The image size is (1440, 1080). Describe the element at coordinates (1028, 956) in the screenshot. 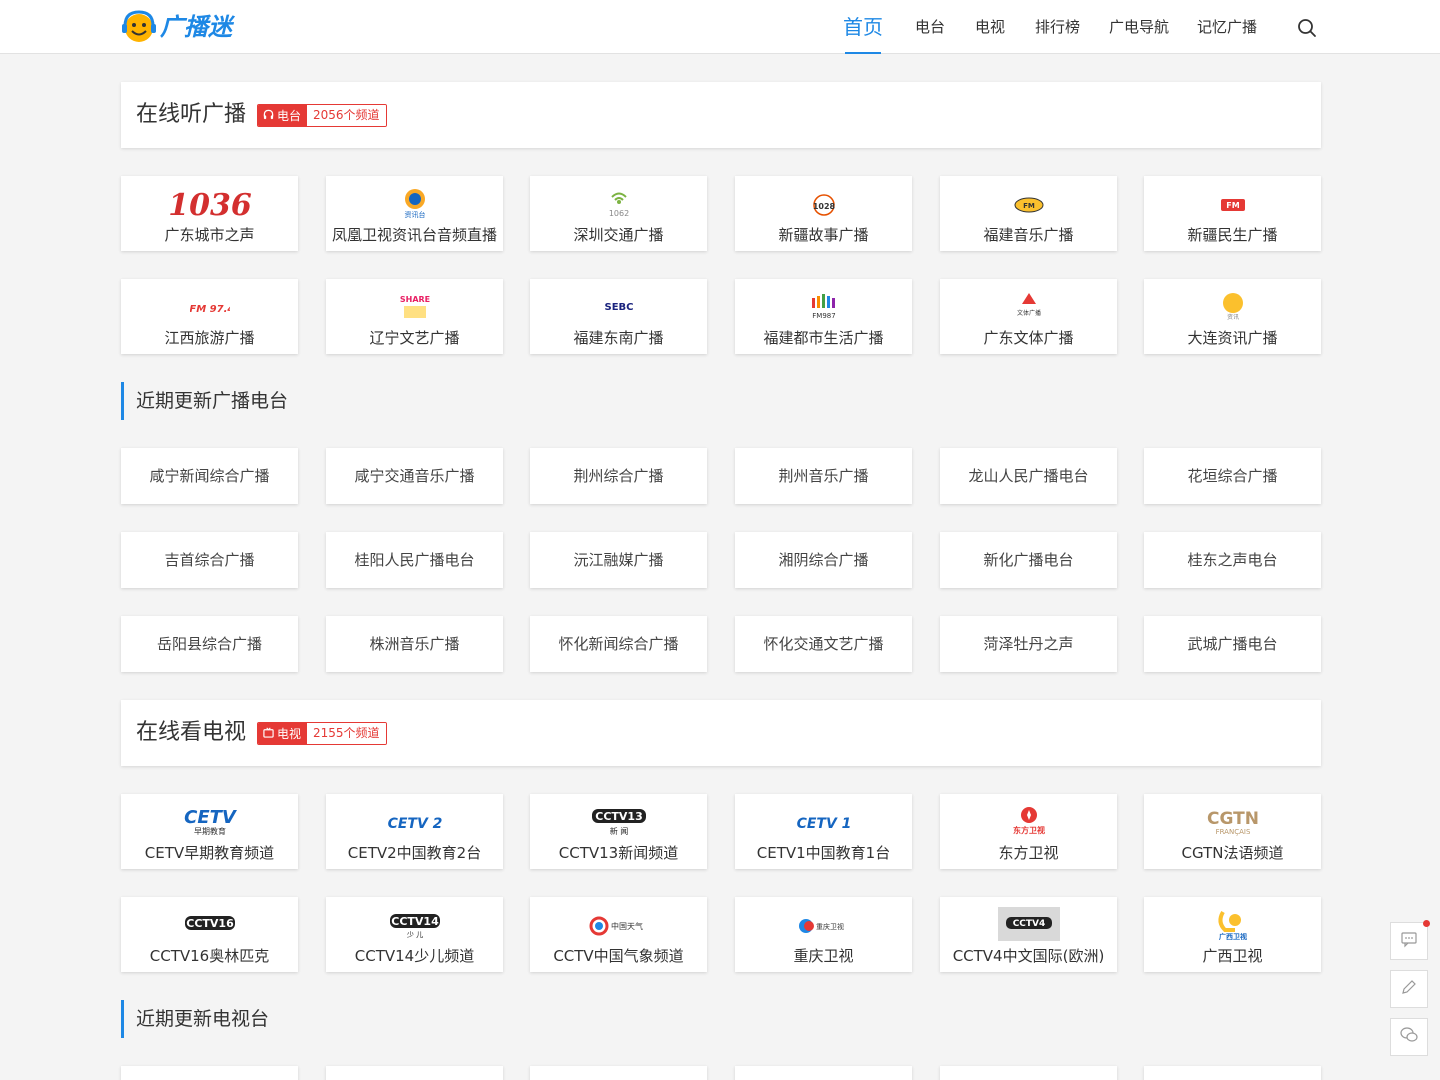

I see `channel-name: CCTV4中文国际(欧洲)` at that location.